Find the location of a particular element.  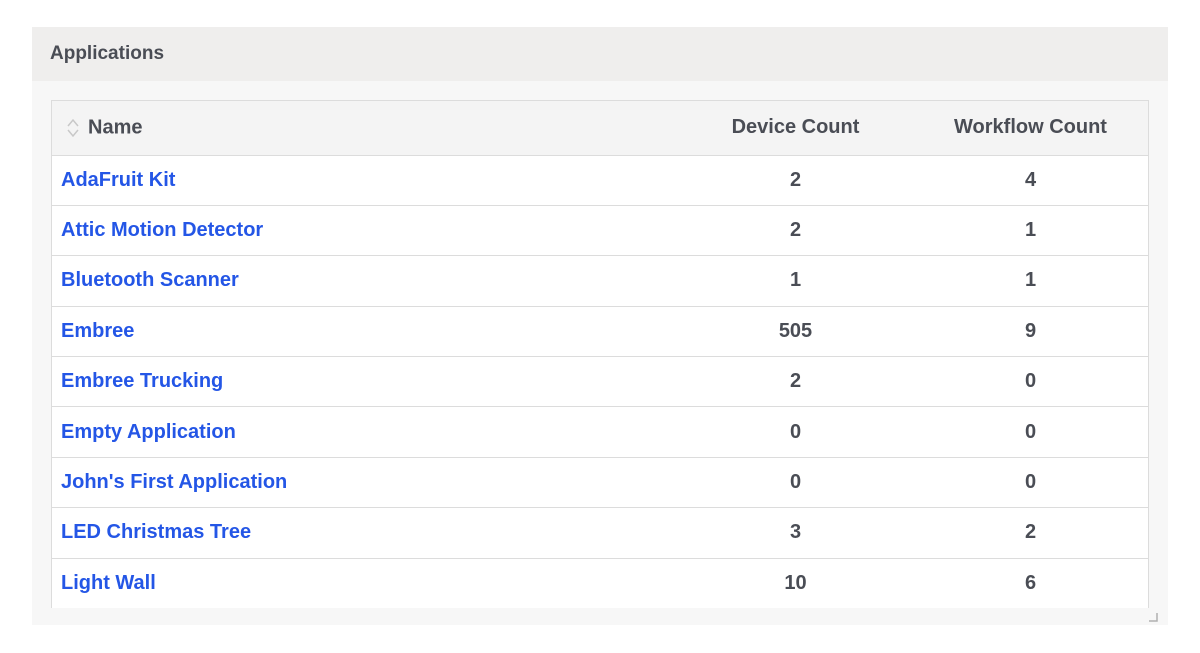

cell-name: Attic Motion Detector is located at coordinates (365, 231).